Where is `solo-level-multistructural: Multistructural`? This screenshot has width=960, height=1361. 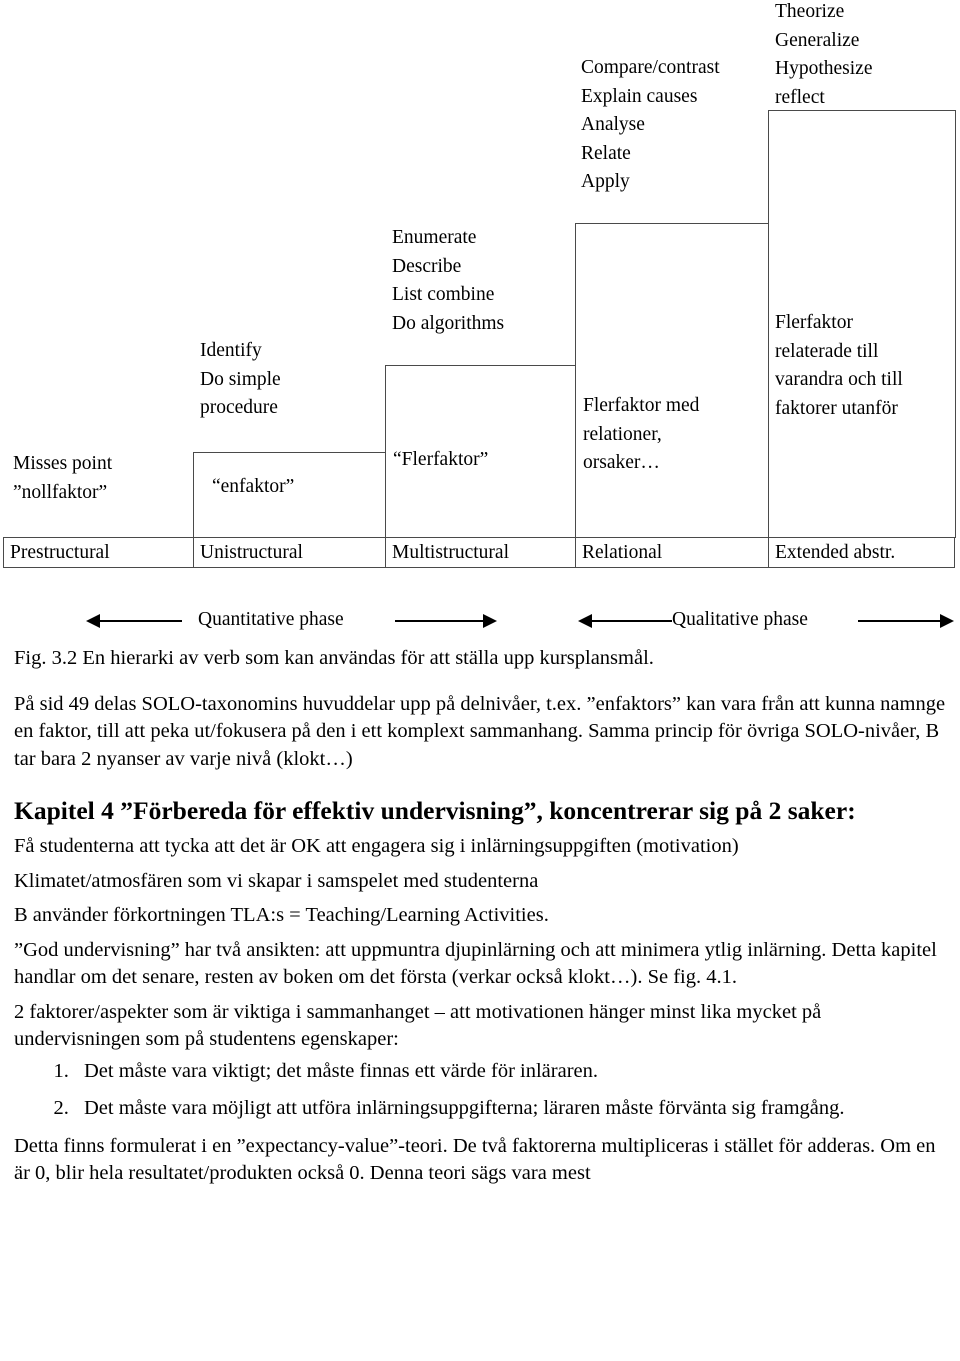 solo-level-multistructural: Multistructural is located at coordinates (481, 552).